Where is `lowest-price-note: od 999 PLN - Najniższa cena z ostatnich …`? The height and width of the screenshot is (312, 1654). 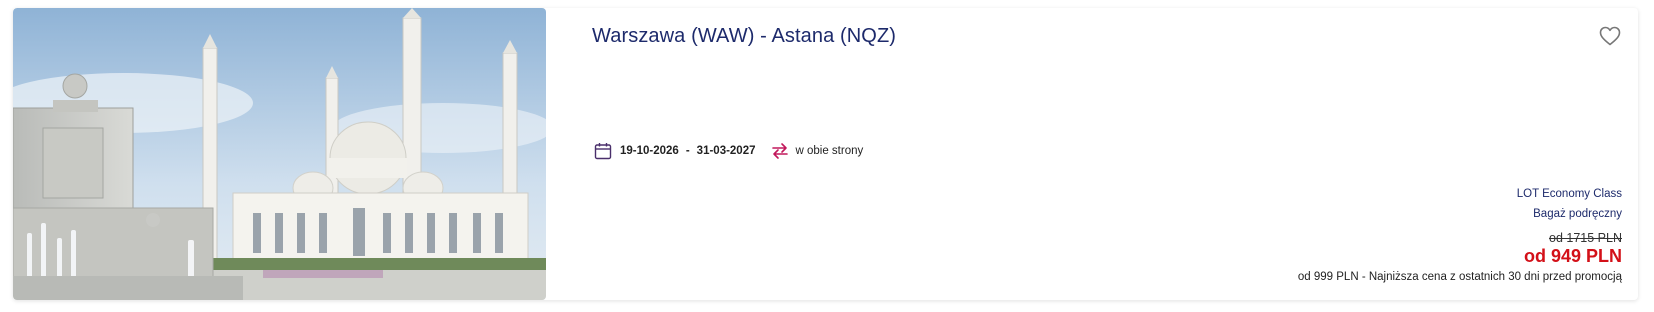 lowest-price-note: od 999 PLN - Najniższa cena z ostatnich … is located at coordinates (1459, 277).